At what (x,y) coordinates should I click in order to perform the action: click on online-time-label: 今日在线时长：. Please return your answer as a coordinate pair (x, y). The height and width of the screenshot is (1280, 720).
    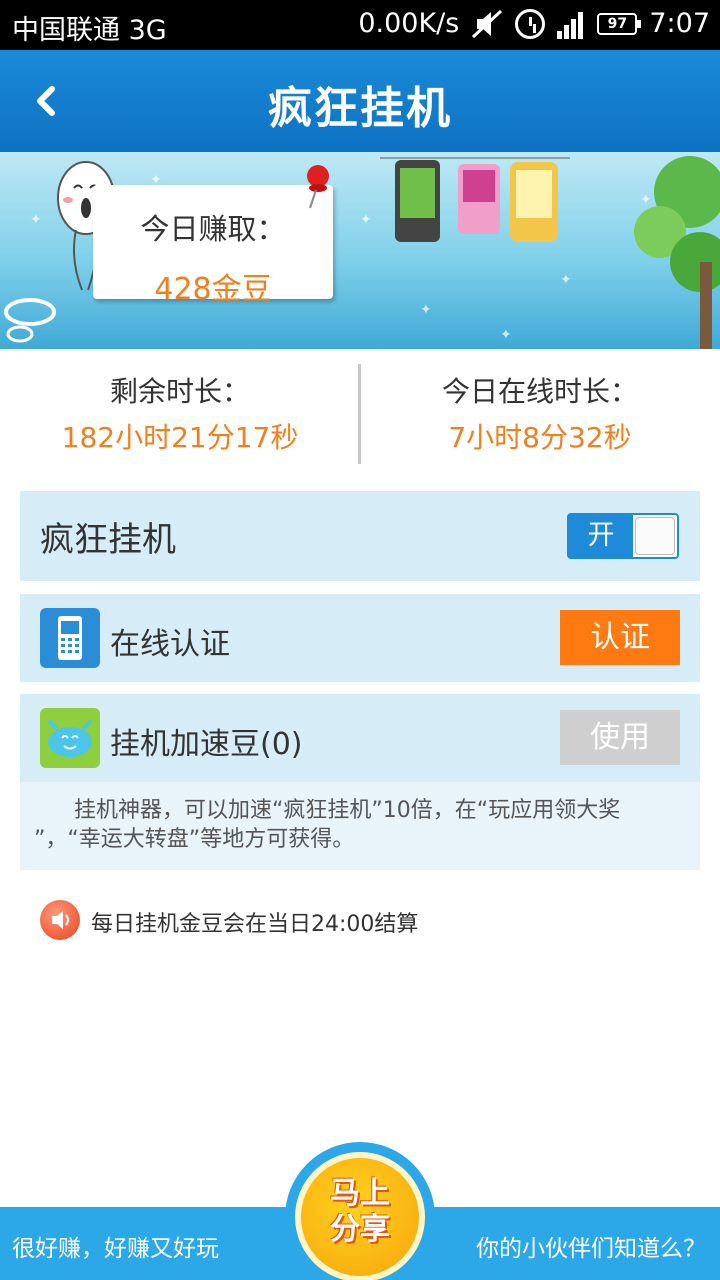
    Looking at the image, I should click on (539, 391).